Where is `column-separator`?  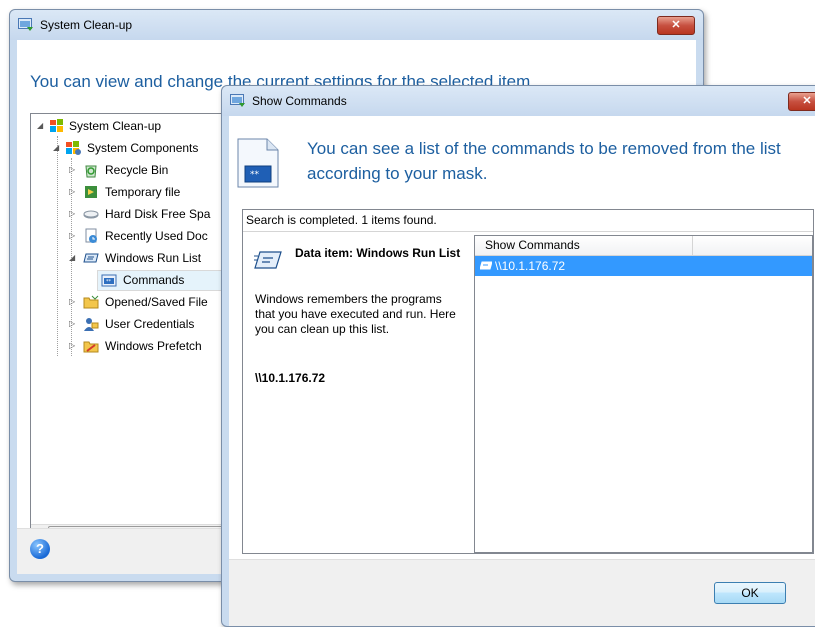
column-separator is located at coordinates (692, 245).